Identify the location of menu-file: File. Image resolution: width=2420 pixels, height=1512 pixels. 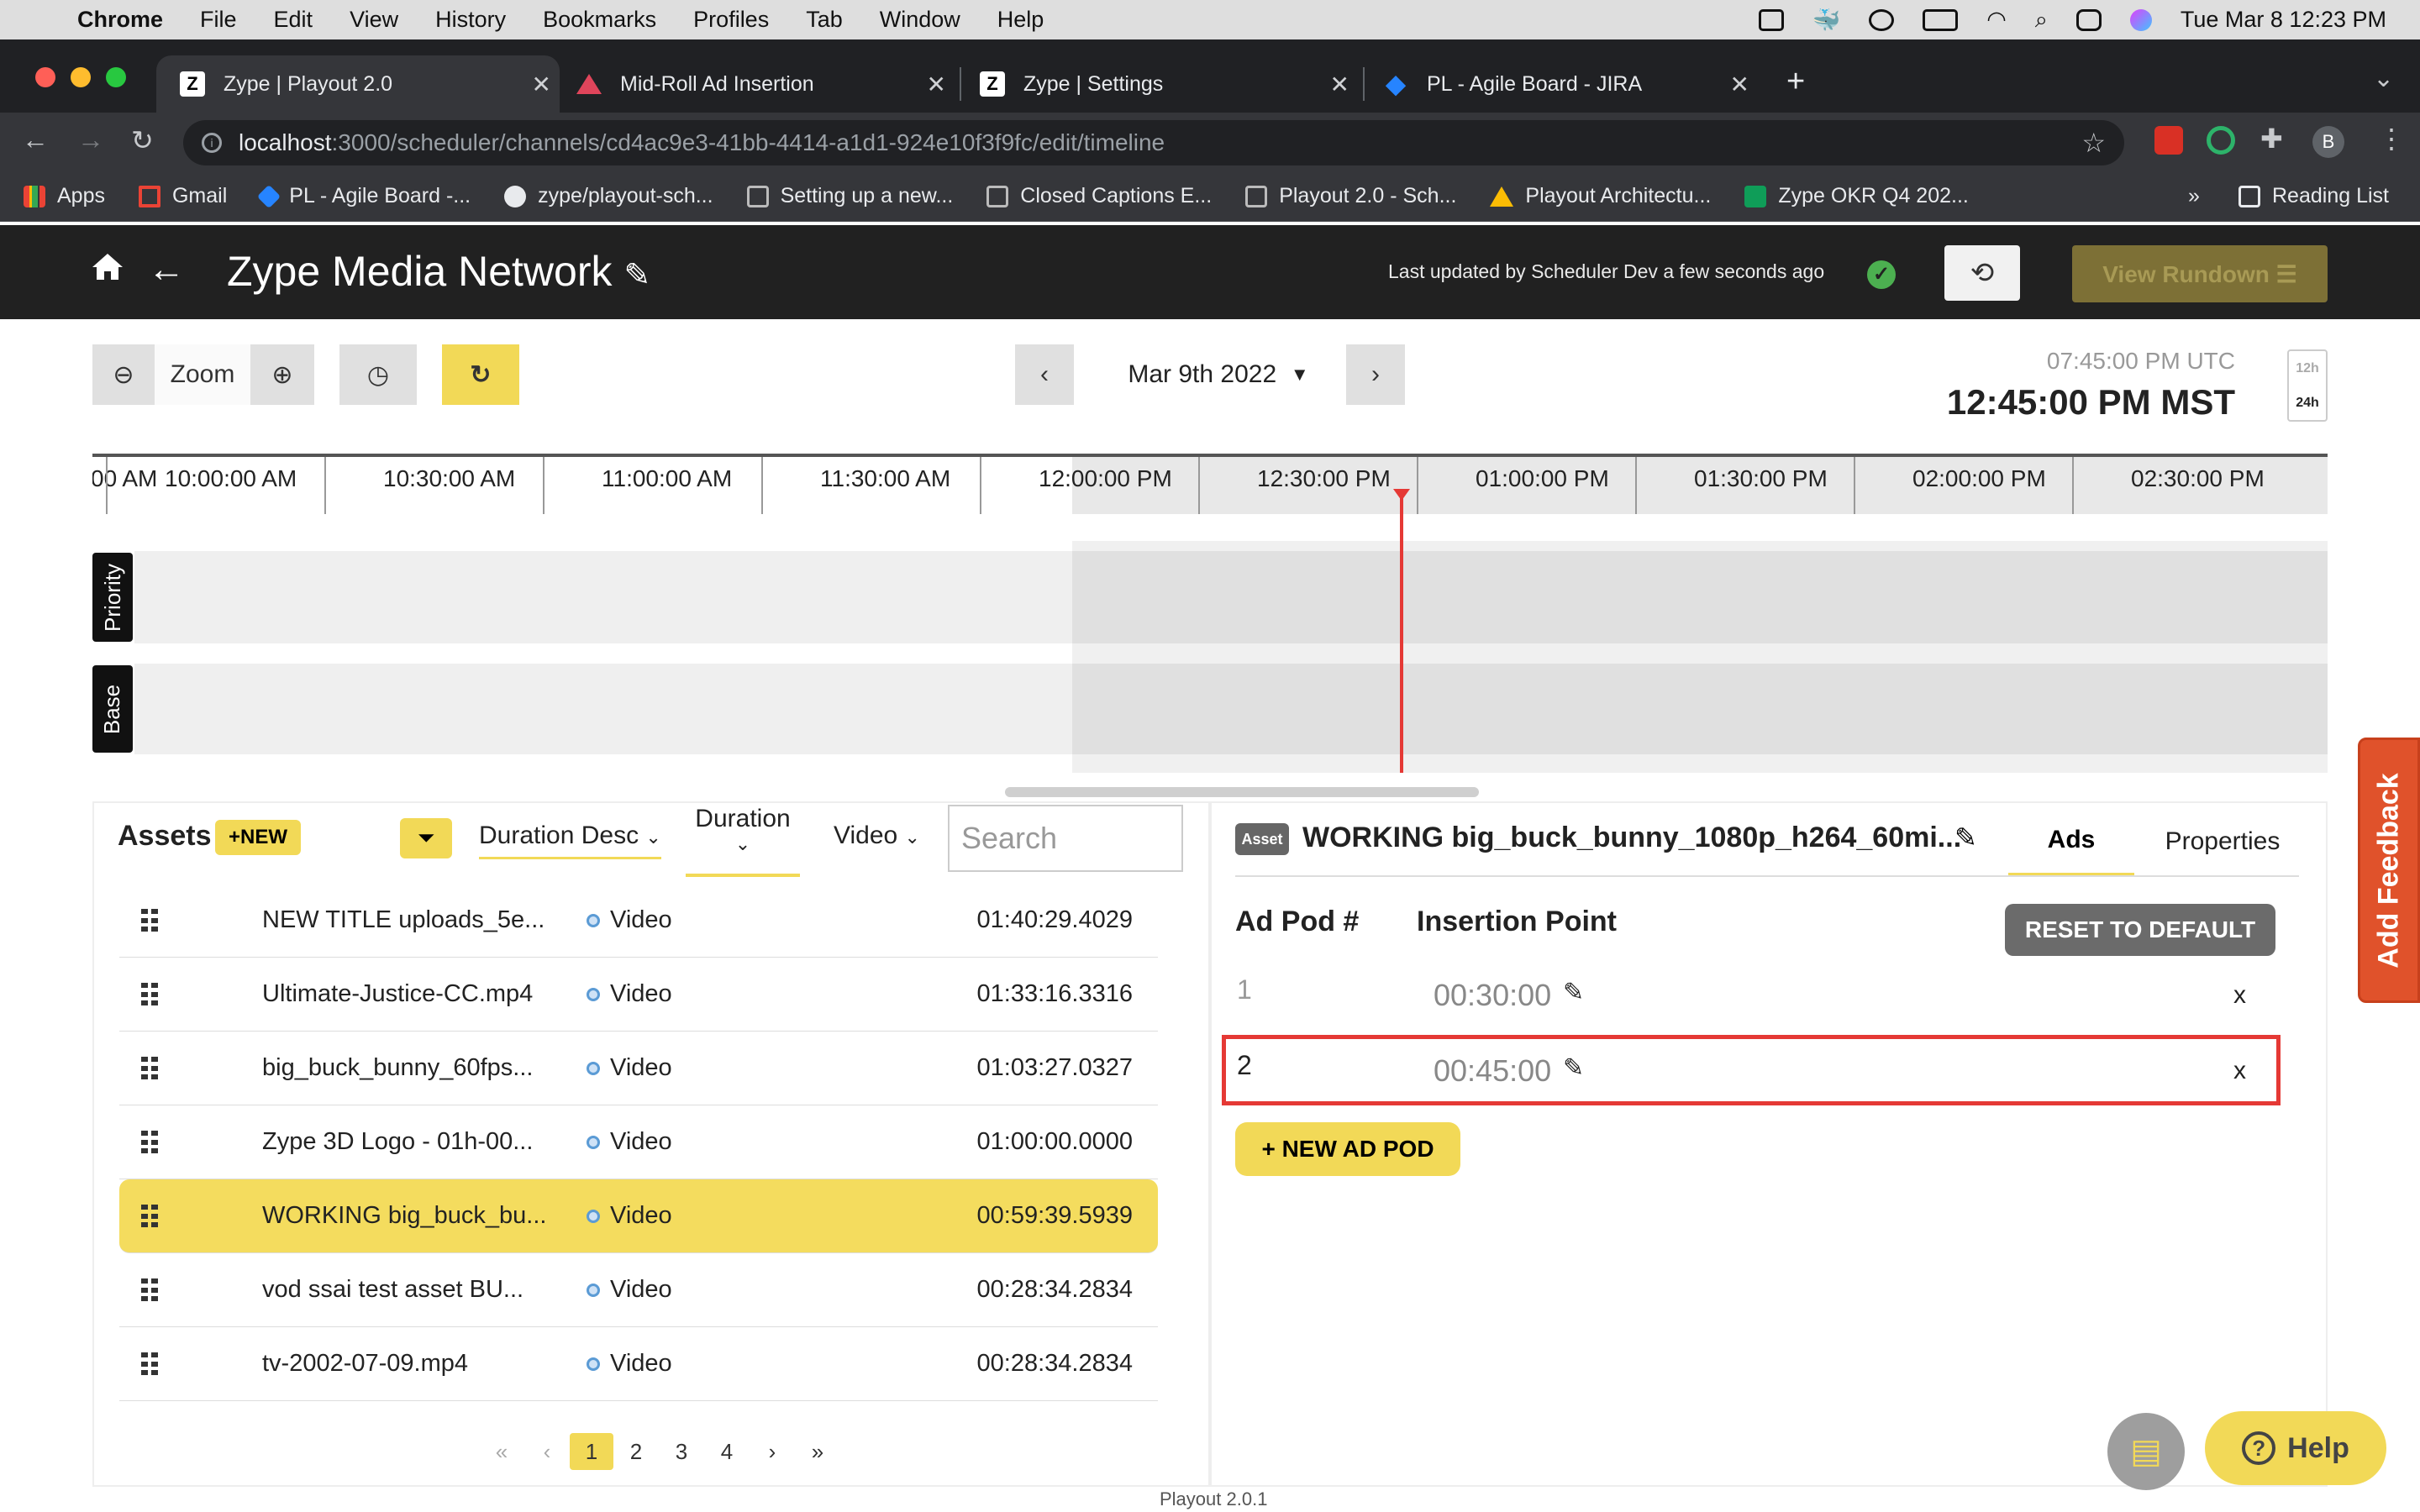
(218, 20).